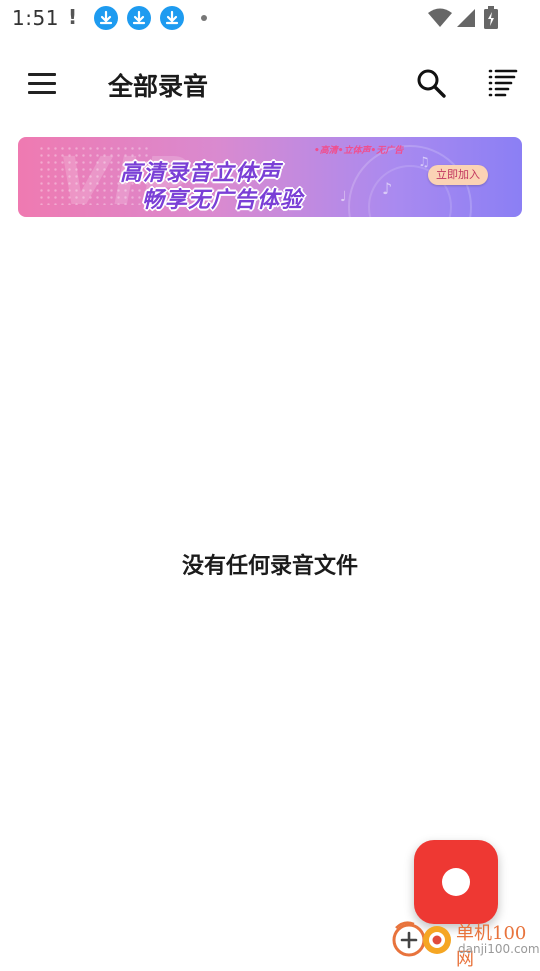 The height and width of the screenshot is (971, 540). I want to click on wifi-icon, so click(440, 20).